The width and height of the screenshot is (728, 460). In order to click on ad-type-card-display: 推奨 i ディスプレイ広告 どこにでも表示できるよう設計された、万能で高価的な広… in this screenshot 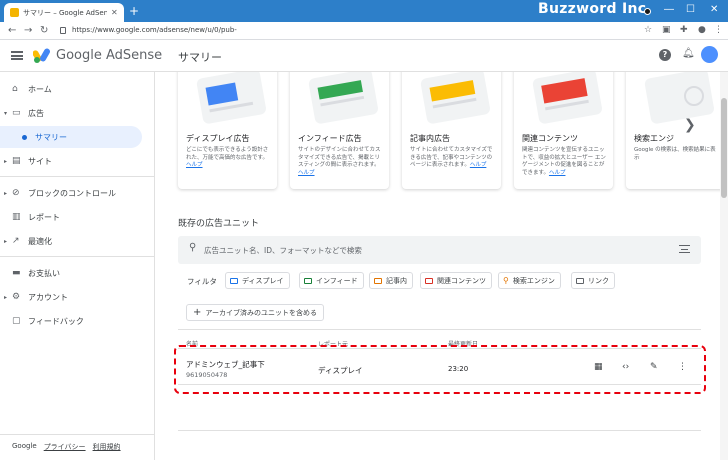, I will do `click(227, 130)`.